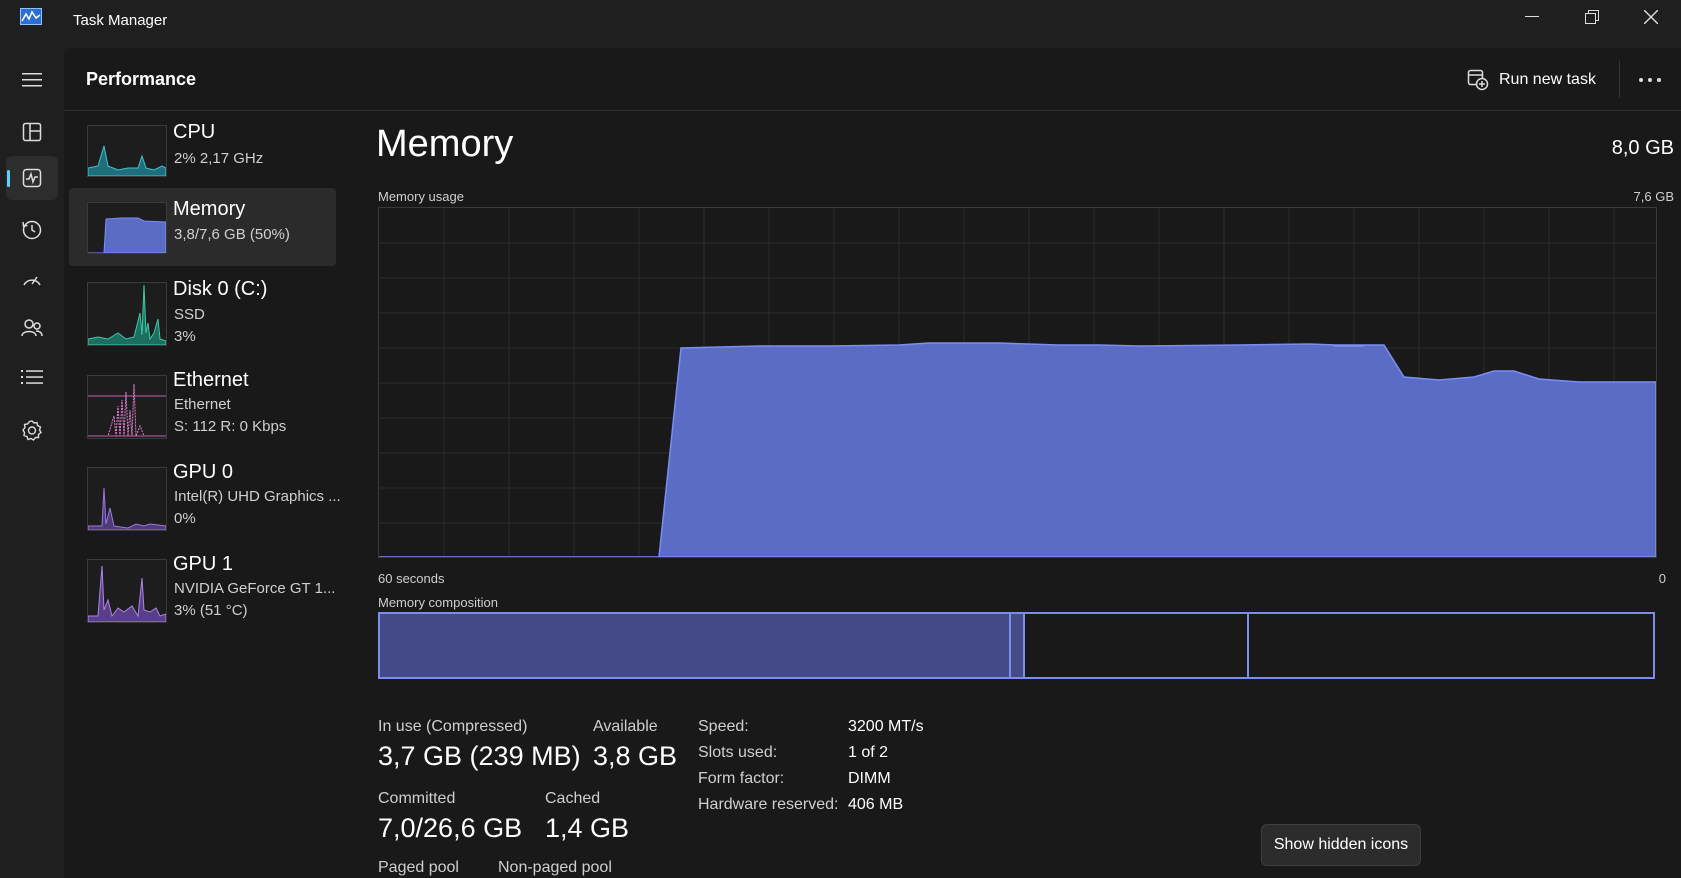  I want to click on cached-value: 1,4 GB, so click(587, 828).